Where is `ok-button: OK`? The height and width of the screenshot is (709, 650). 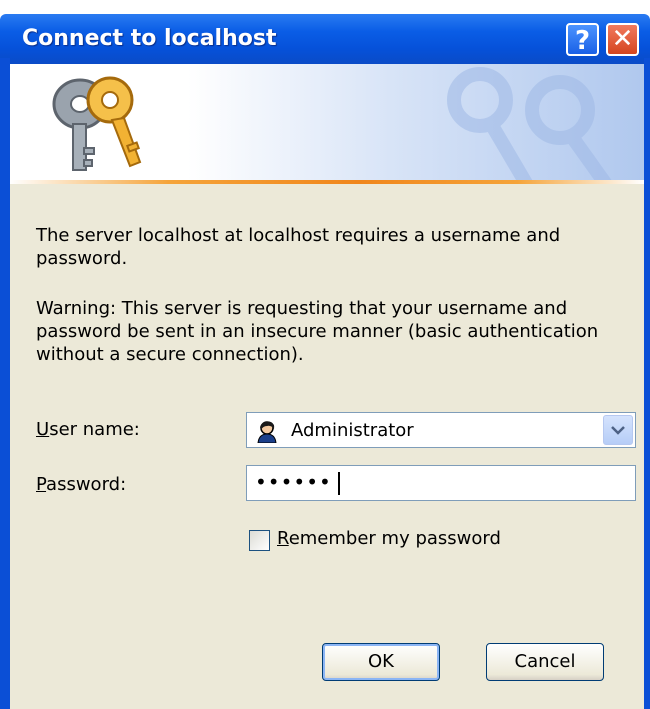
ok-button: OK is located at coordinates (381, 662).